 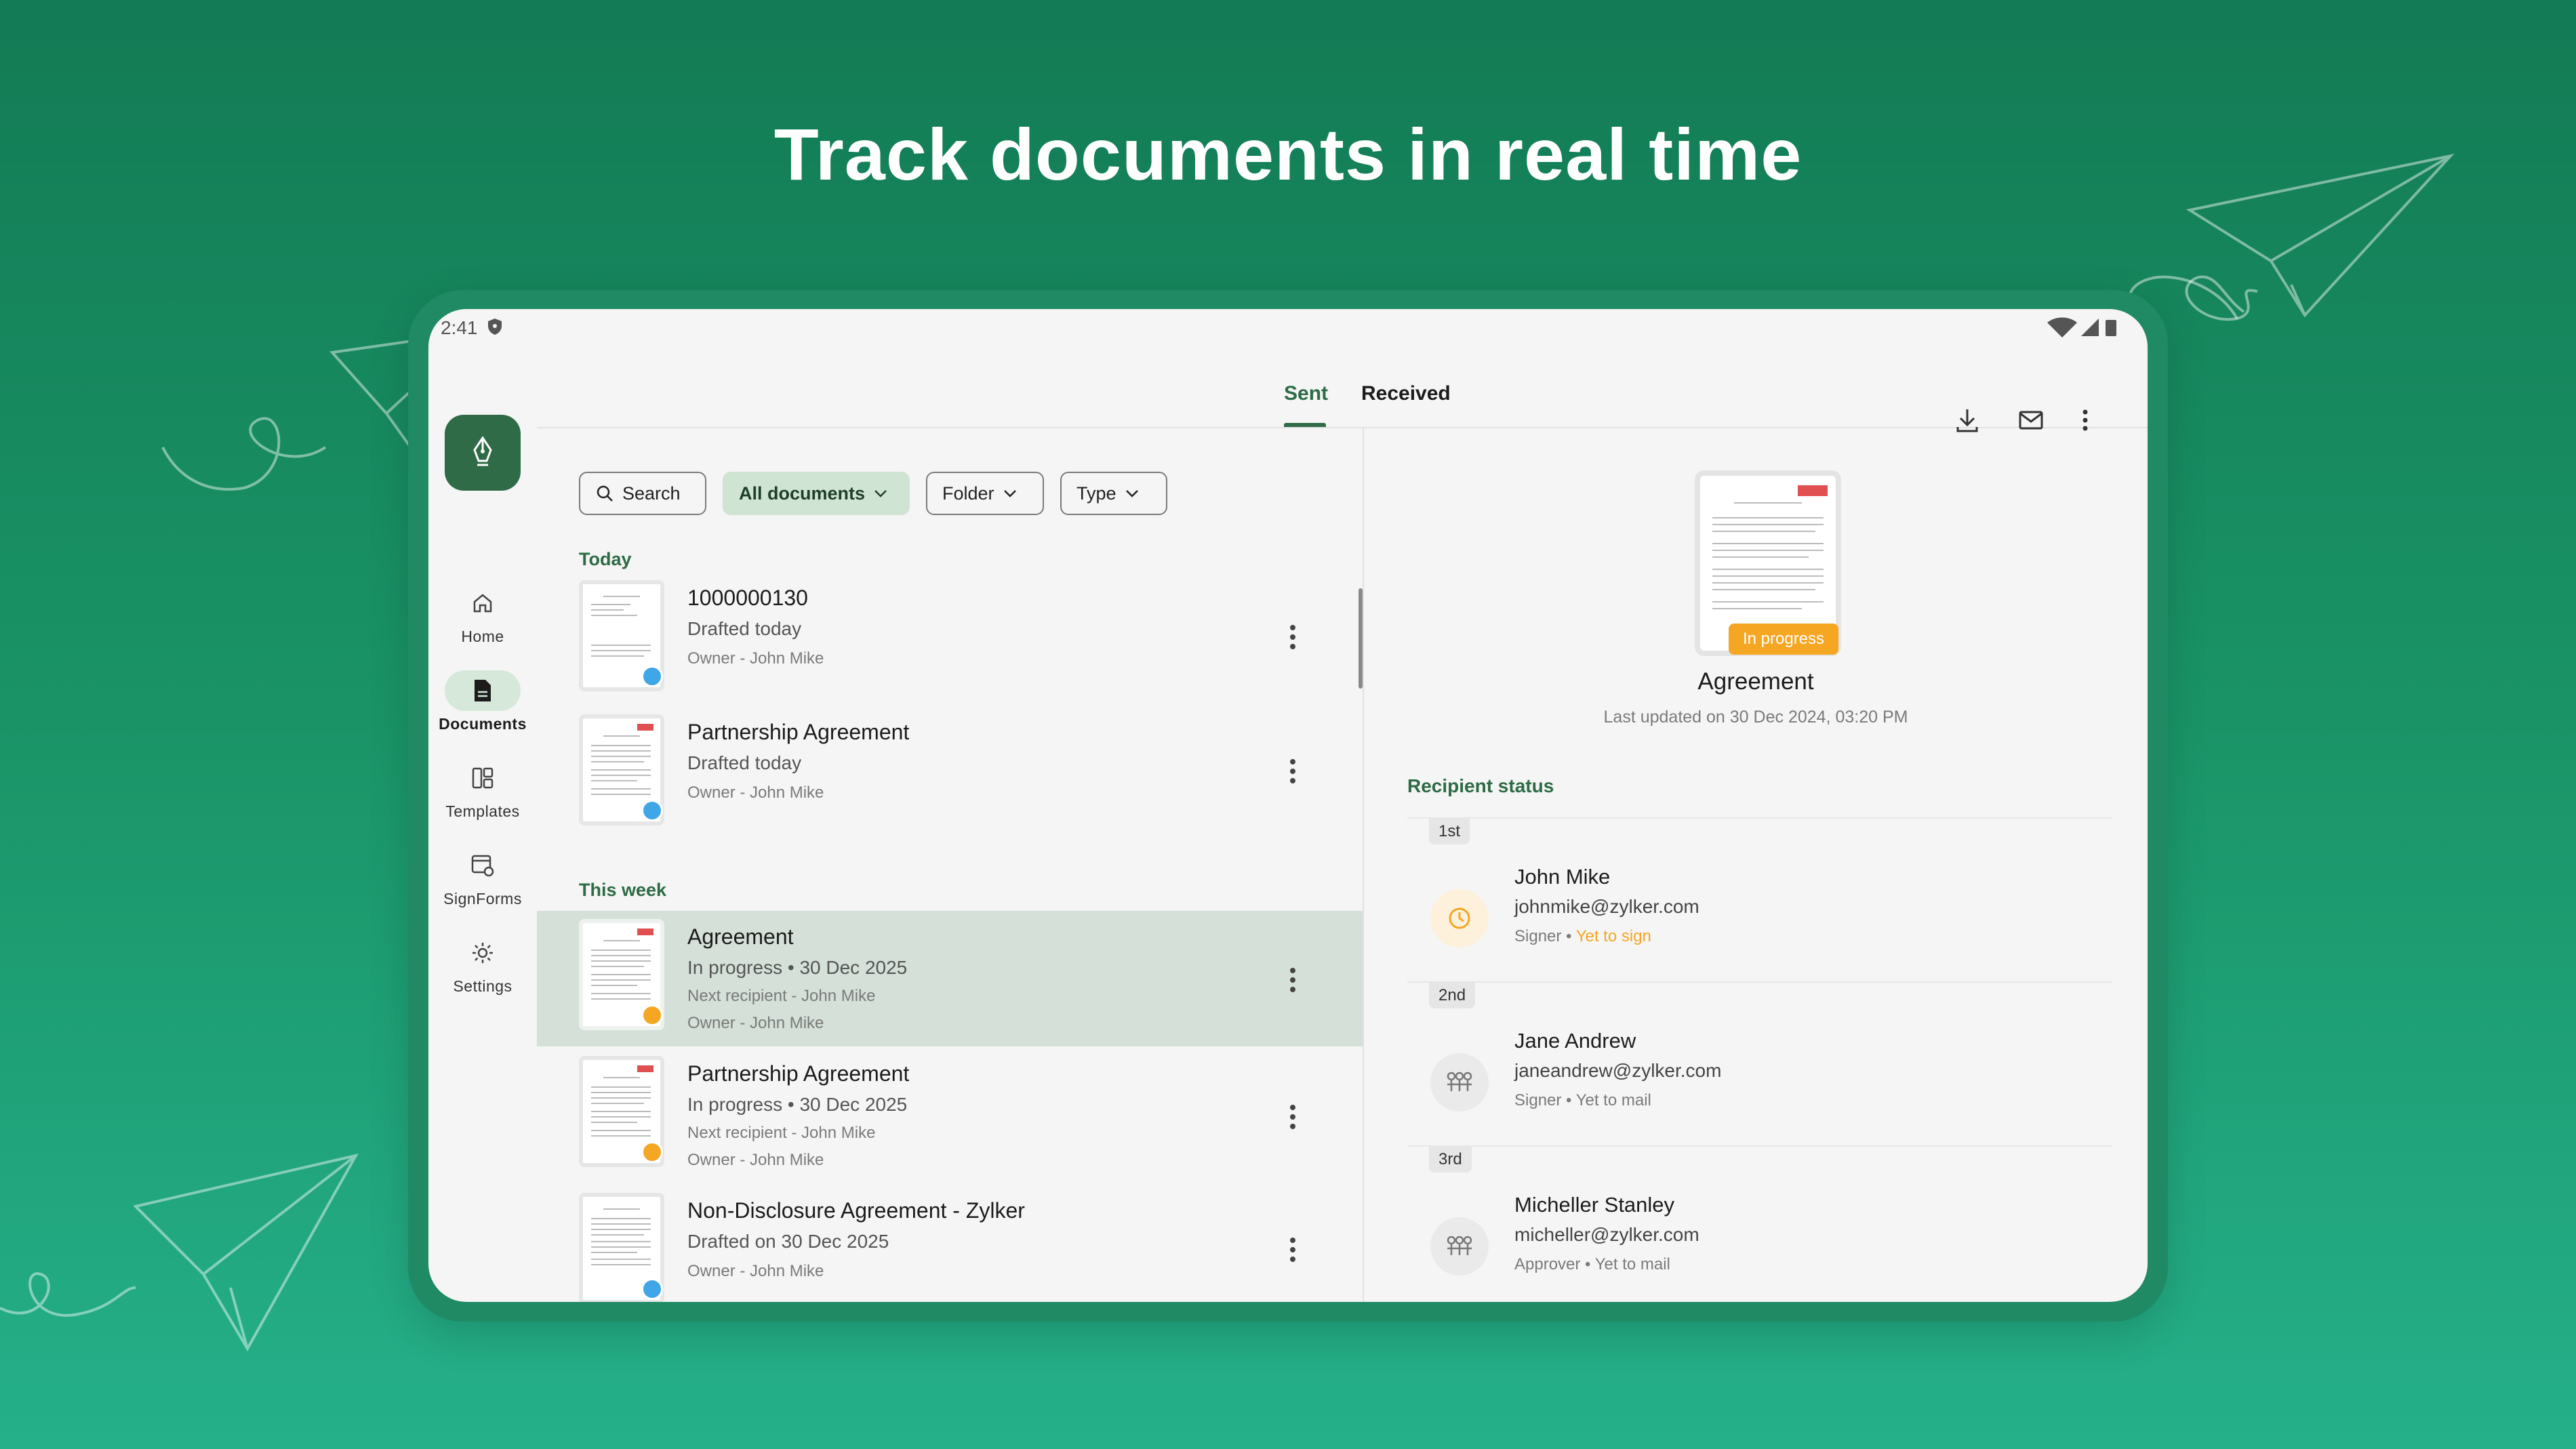 I want to click on nav-settings-pill, so click(x=483, y=953).